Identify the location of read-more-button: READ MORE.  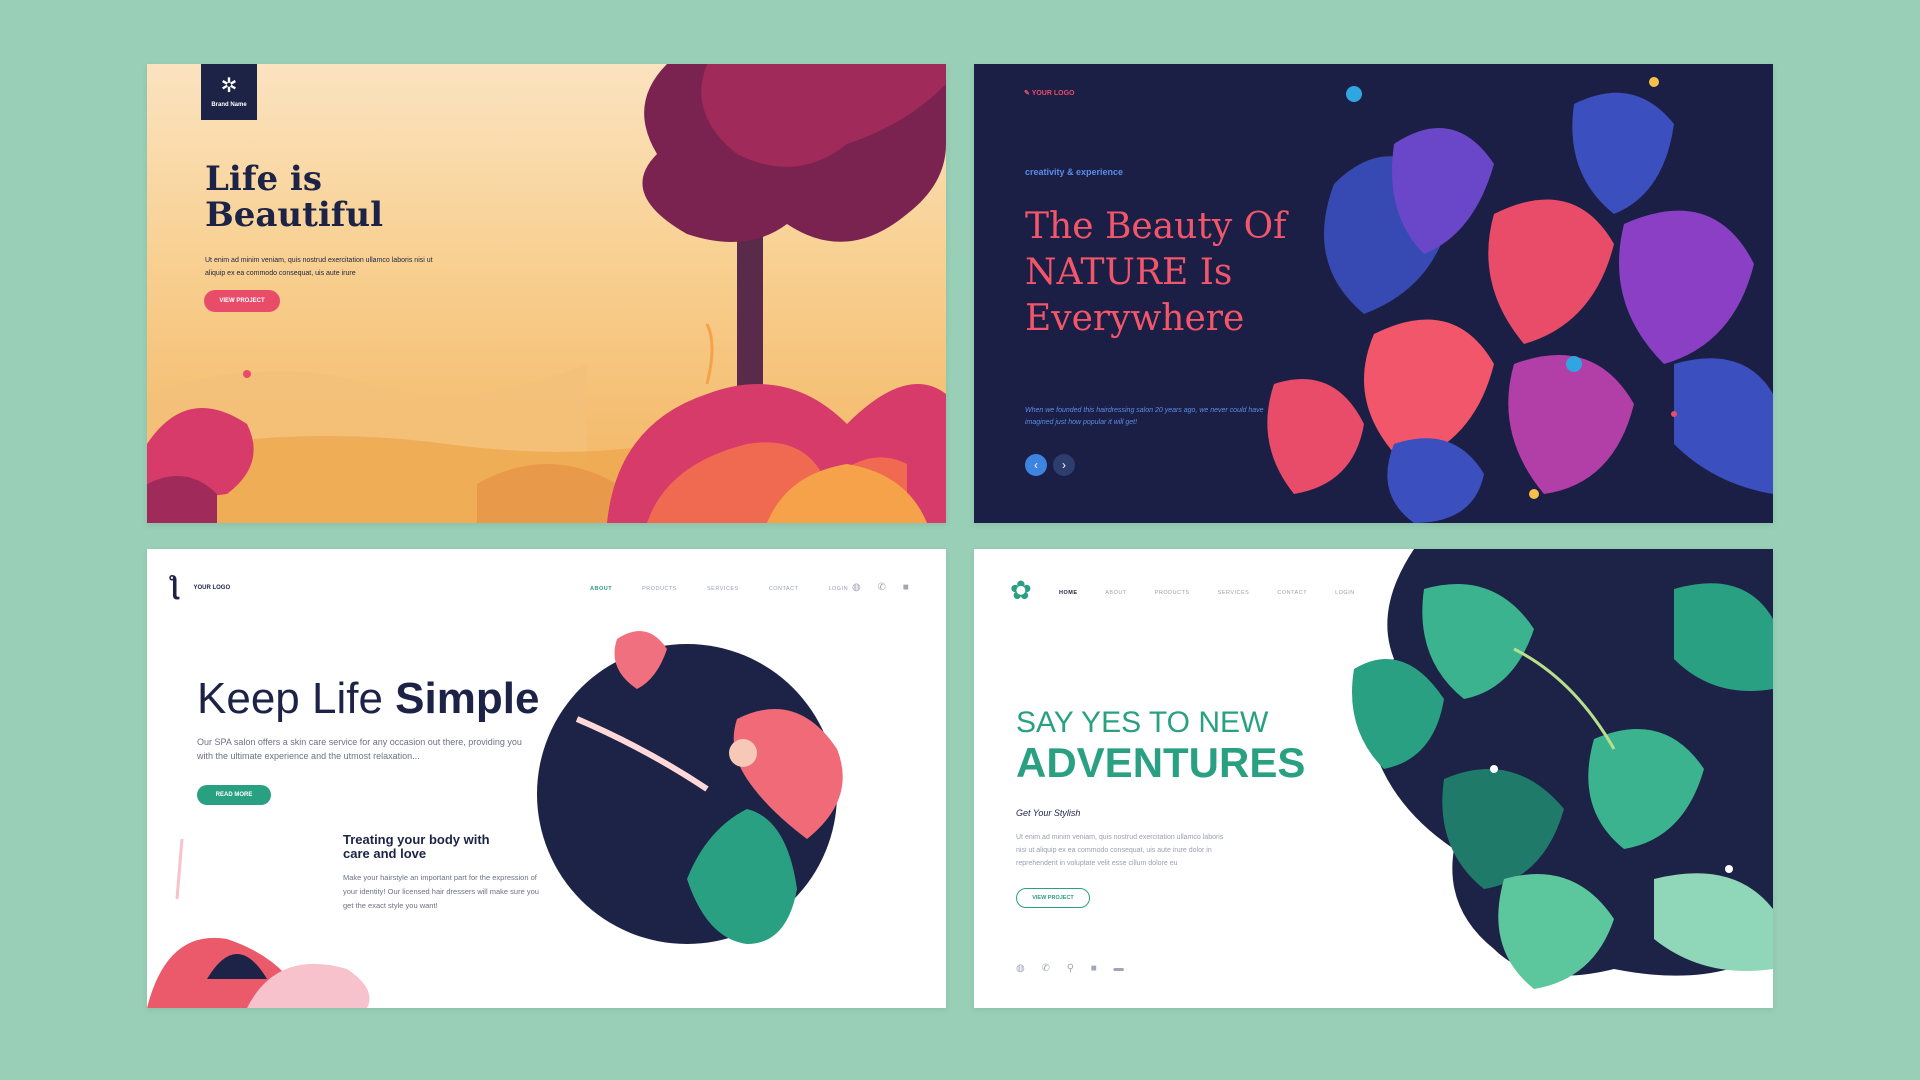
(234, 795).